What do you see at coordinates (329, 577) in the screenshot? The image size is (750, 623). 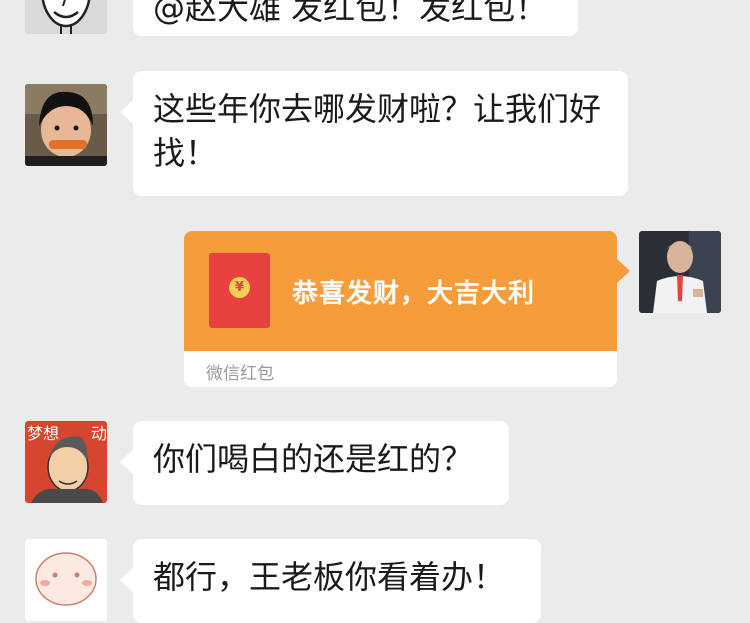 I see `message-text: 都行，王老板你看着办！` at bounding box center [329, 577].